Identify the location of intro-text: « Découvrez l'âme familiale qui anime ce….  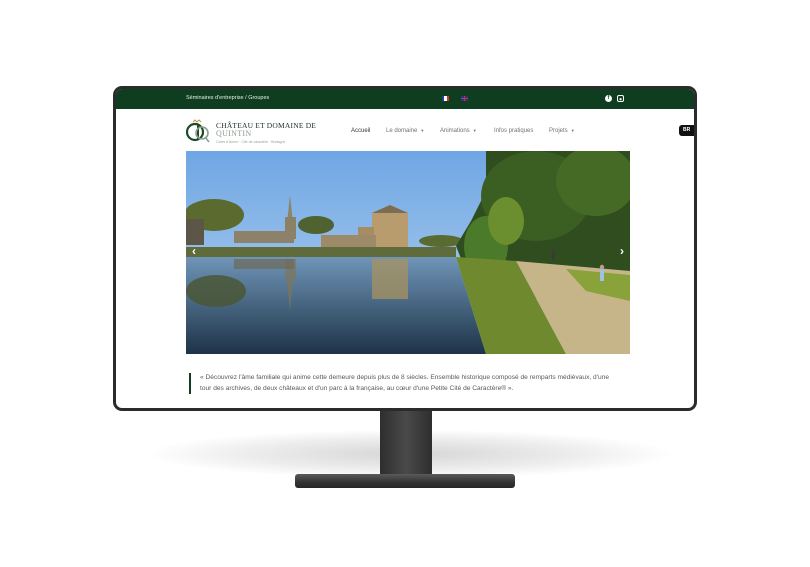
(404, 383).